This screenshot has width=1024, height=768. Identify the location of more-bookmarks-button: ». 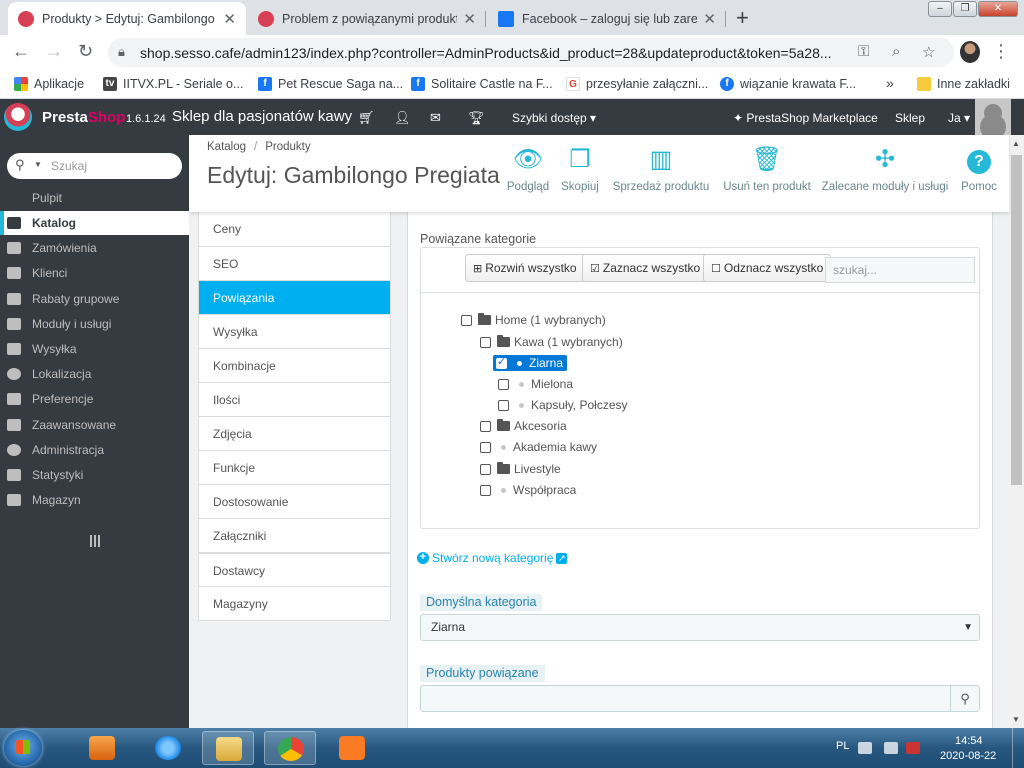
(890, 83).